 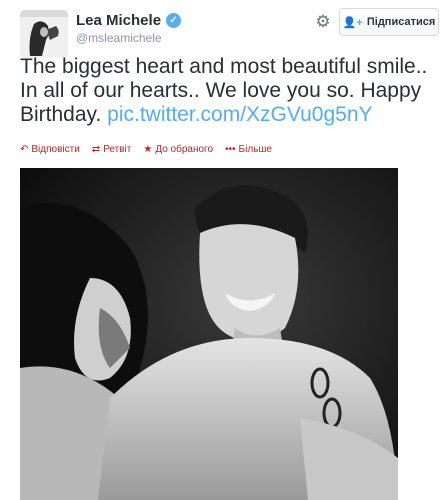 What do you see at coordinates (119, 38) in the screenshot?
I see `user-handle: @msleamichele` at bounding box center [119, 38].